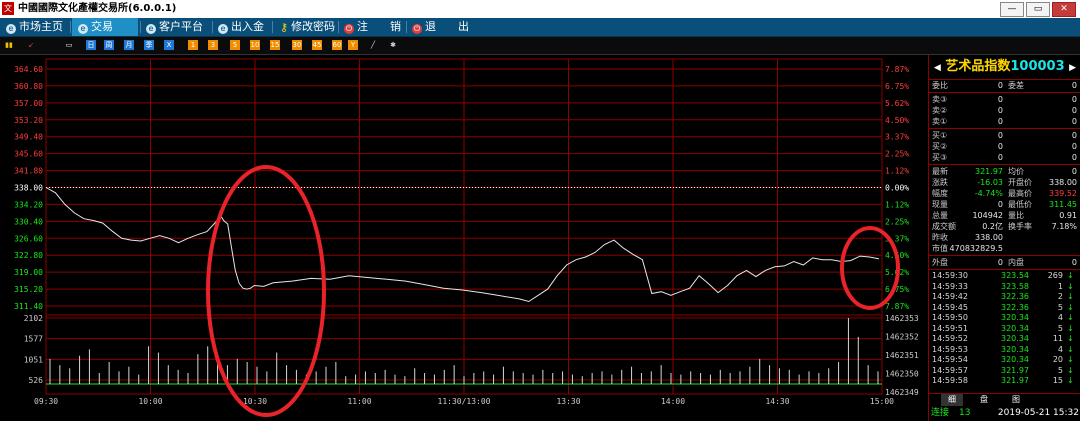 The image size is (1080, 421). Describe the element at coordinates (944, 226) in the screenshot. I see `stat-row-label: 成交额` at that location.